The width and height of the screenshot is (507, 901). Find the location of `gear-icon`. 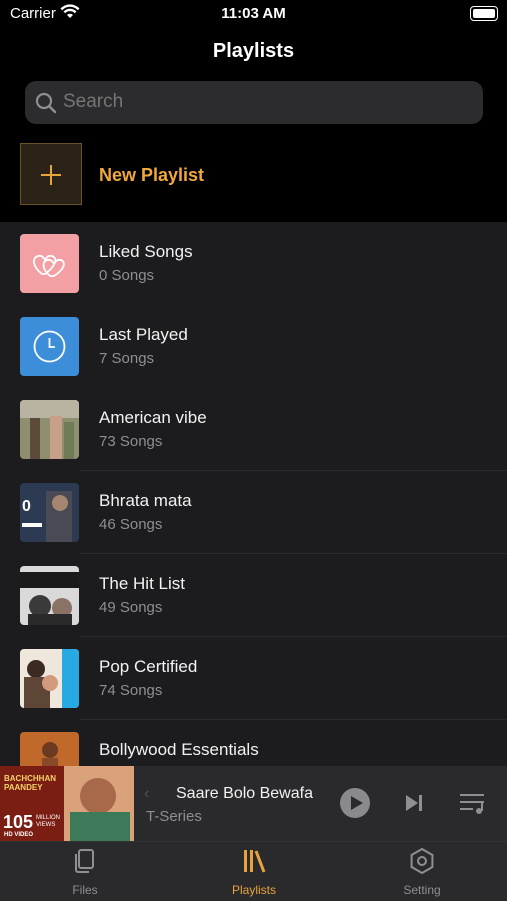

gear-icon is located at coordinates (422, 861).